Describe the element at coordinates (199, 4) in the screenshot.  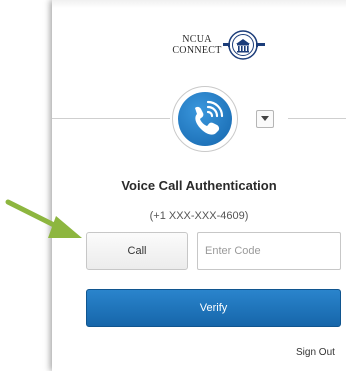
I see `card-top-edge` at that location.